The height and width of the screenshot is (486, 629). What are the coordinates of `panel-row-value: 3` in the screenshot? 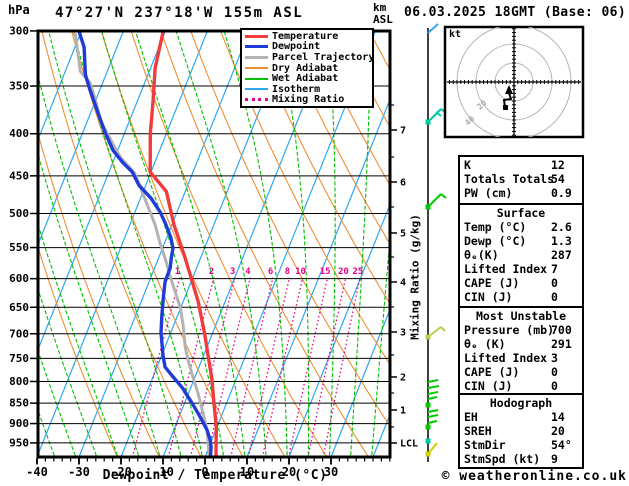 It's located at (554, 358).